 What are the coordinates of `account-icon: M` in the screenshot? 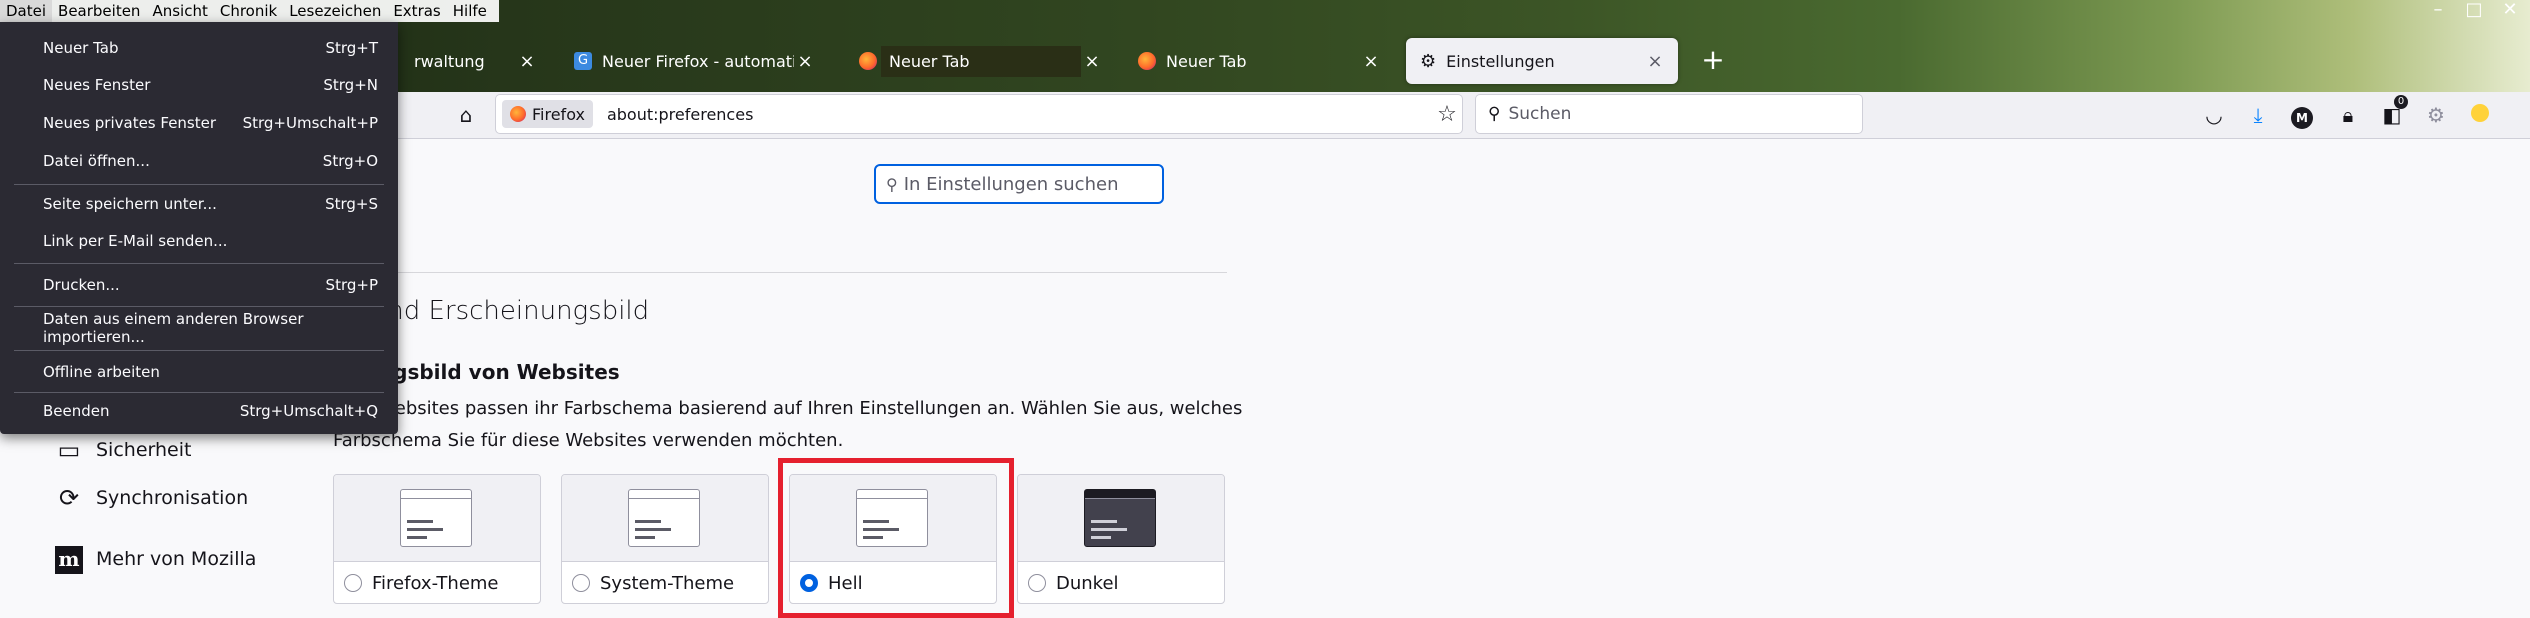 It's located at (2302, 115).